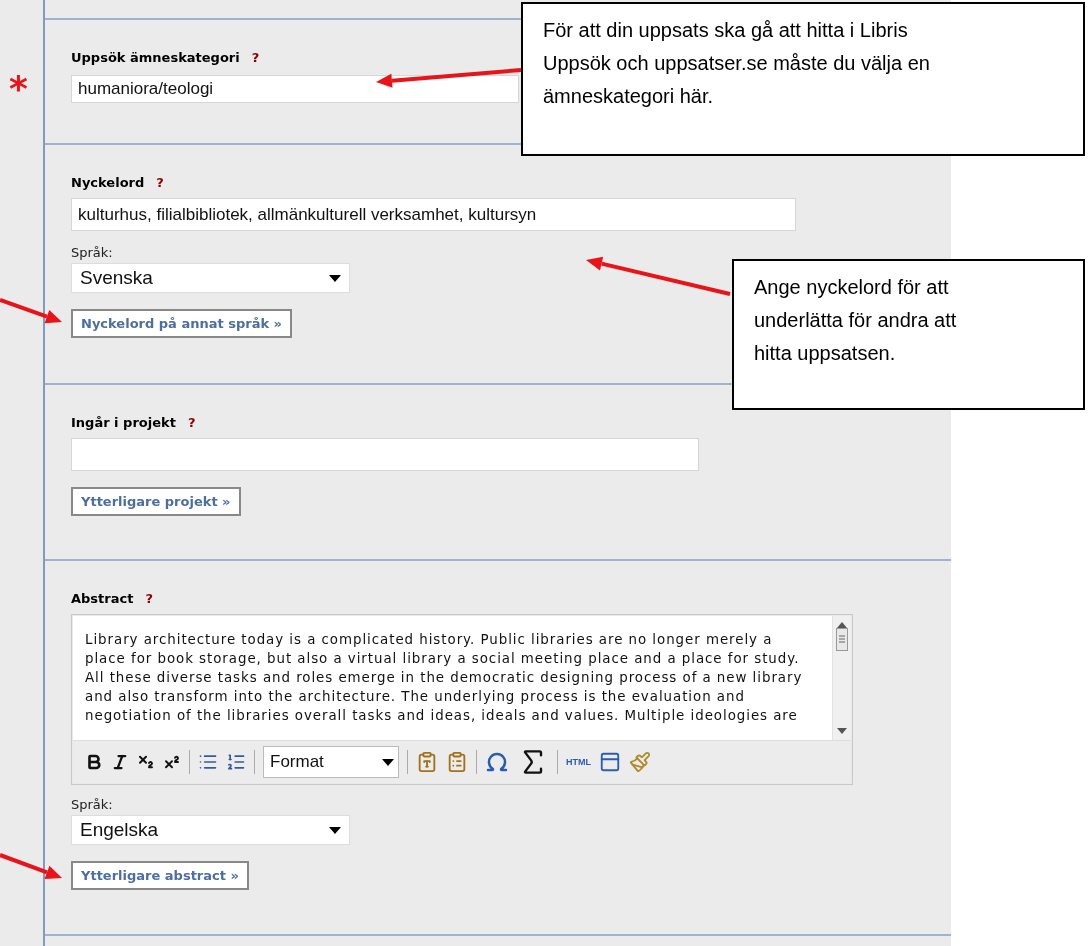 Image resolution: width=1088 pixels, height=946 pixels. Describe the element at coordinates (123, 422) in the screenshot. I see `field-label: Ingår i projekt` at that location.